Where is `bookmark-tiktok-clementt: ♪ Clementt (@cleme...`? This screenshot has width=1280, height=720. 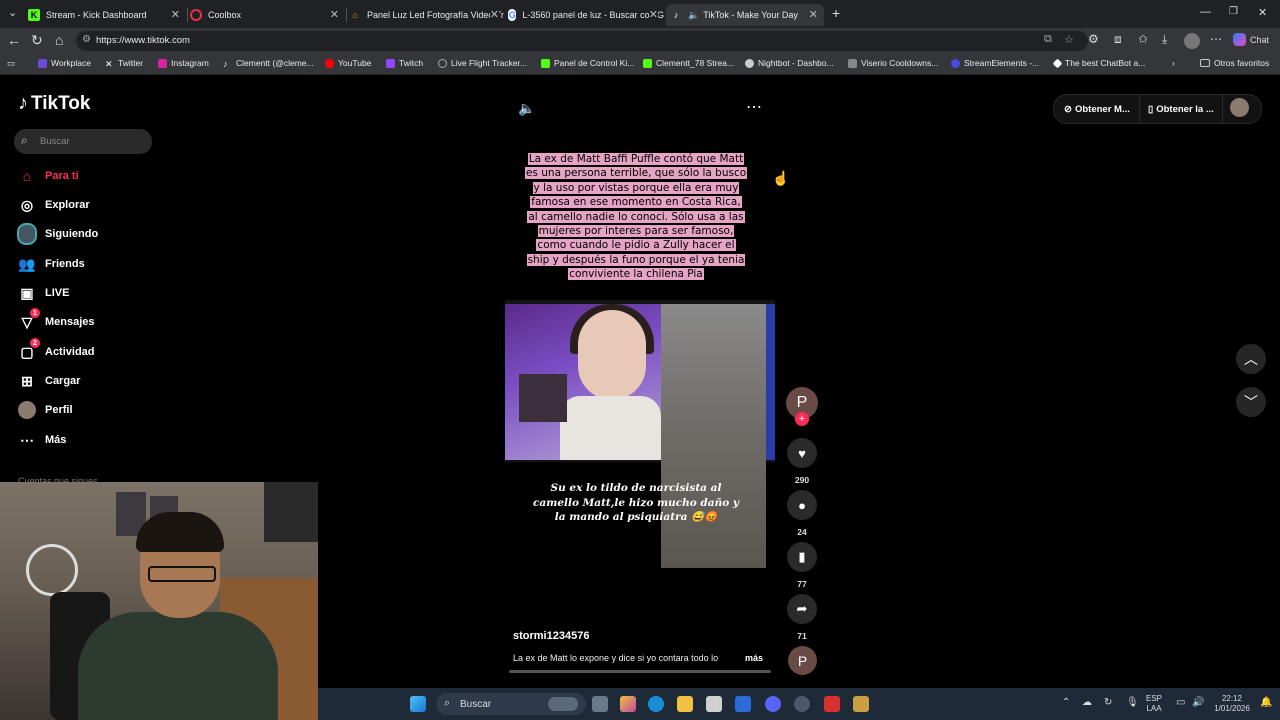 bookmark-tiktok-clementt: ♪ Clementt (@cleme... is located at coordinates (268, 63).